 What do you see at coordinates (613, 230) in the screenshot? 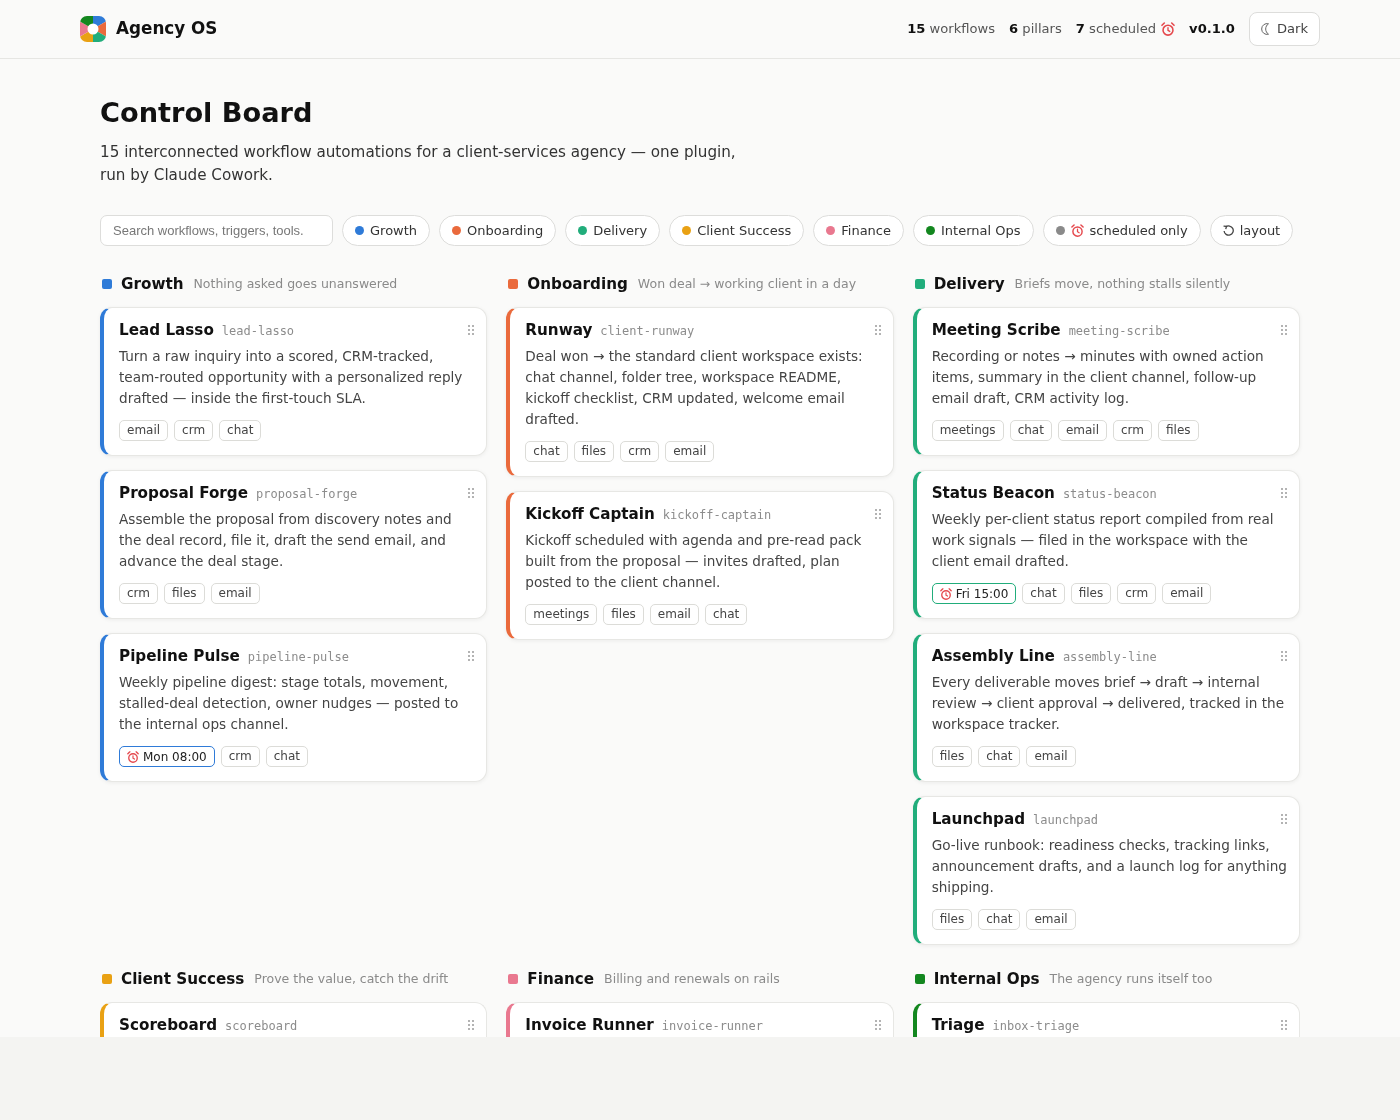
I see `filter-chip: Delivery` at bounding box center [613, 230].